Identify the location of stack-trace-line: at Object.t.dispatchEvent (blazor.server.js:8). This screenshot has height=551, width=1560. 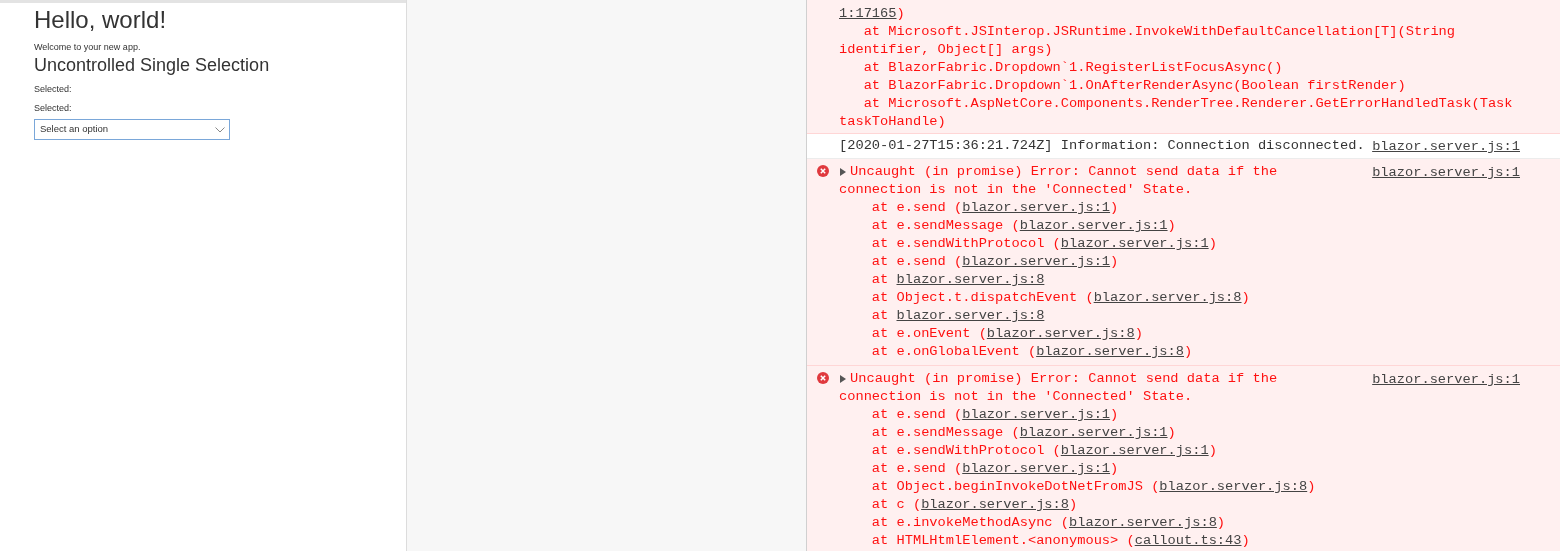
(1060, 298).